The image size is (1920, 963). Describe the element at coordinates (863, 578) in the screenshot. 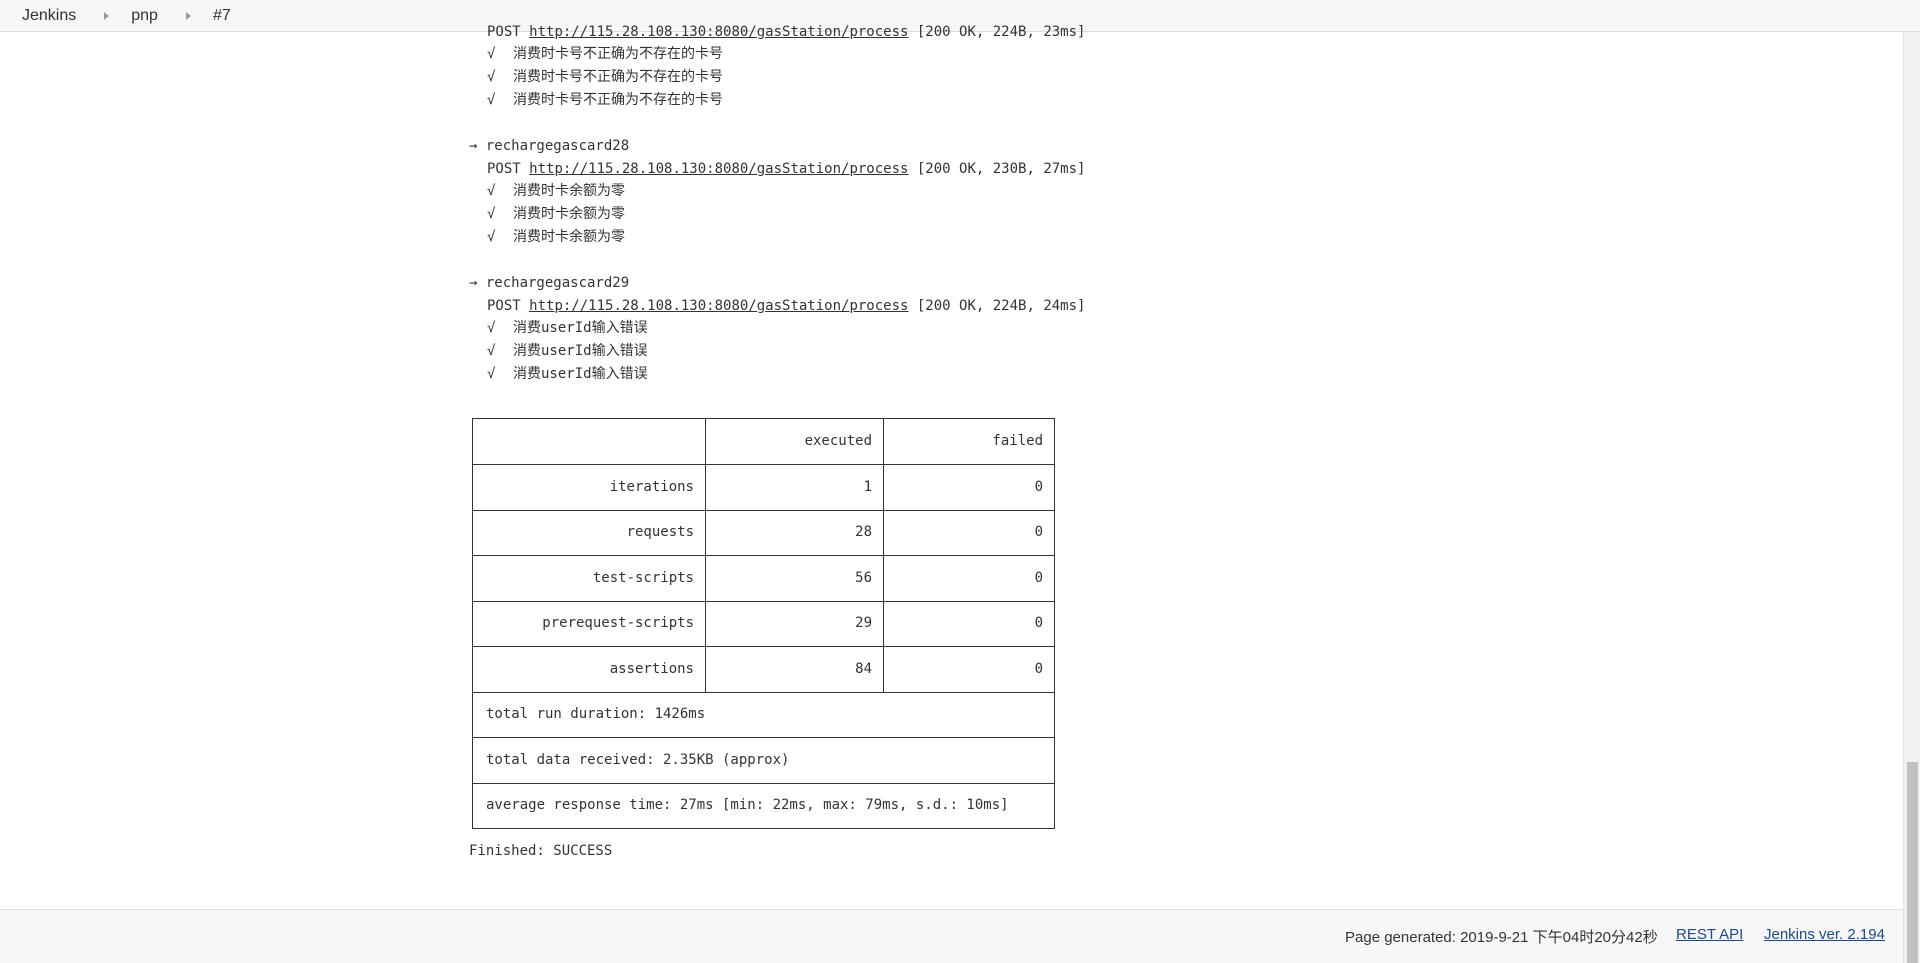

I see `summary-row-executed: 56` at that location.